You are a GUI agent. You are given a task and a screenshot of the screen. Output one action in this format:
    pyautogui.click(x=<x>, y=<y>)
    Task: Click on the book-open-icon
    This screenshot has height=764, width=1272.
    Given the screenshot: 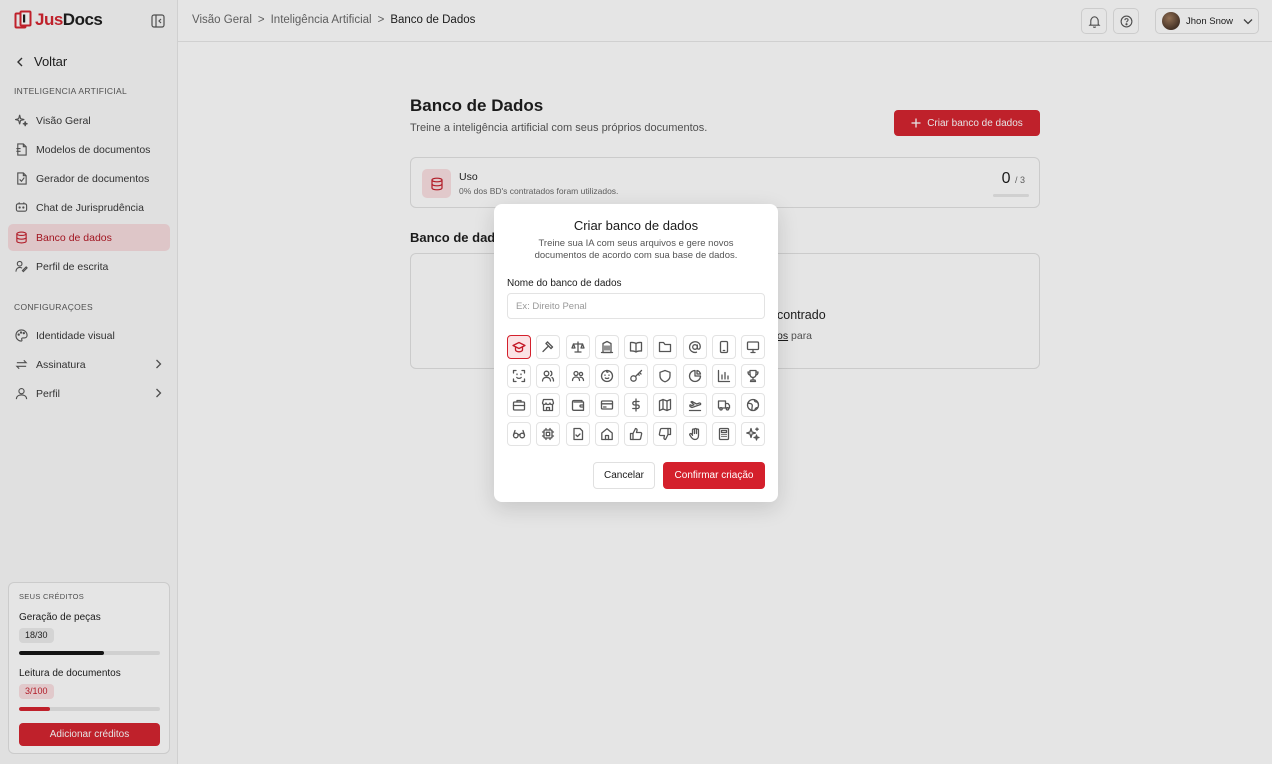 What is the action you would take?
    pyautogui.click(x=636, y=347)
    